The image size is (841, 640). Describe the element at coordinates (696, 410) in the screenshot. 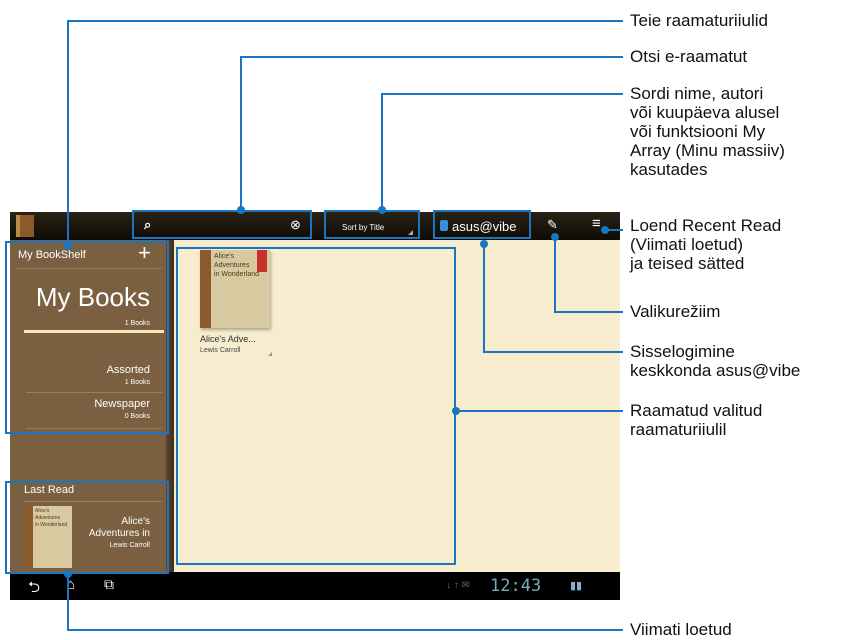

I see `callout-line-text: Raamatud valitud` at that location.